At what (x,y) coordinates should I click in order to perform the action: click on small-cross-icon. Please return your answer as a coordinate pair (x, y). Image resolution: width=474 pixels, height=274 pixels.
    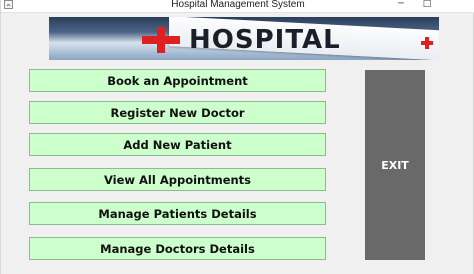
    Looking at the image, I should click on (427, 43).